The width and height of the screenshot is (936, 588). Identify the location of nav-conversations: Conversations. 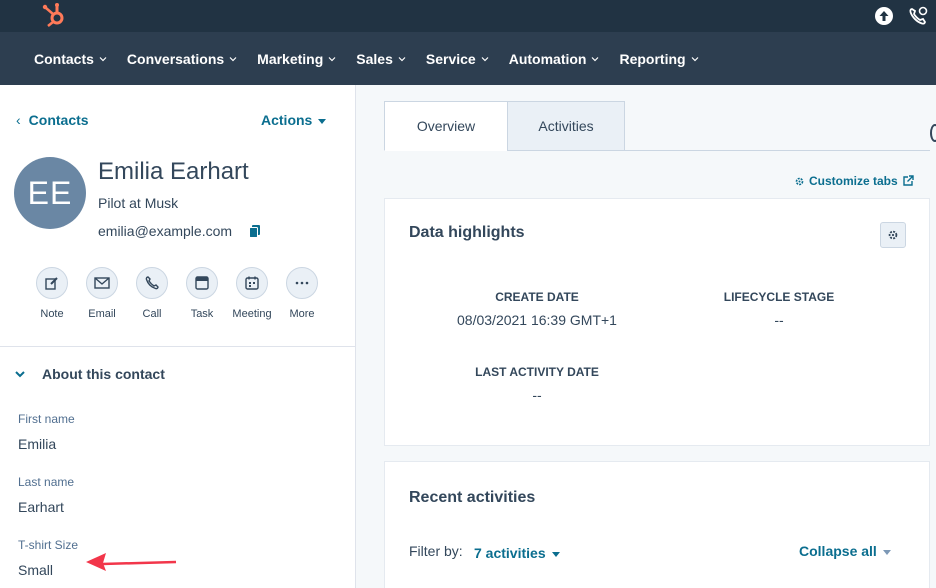
(182, 59).